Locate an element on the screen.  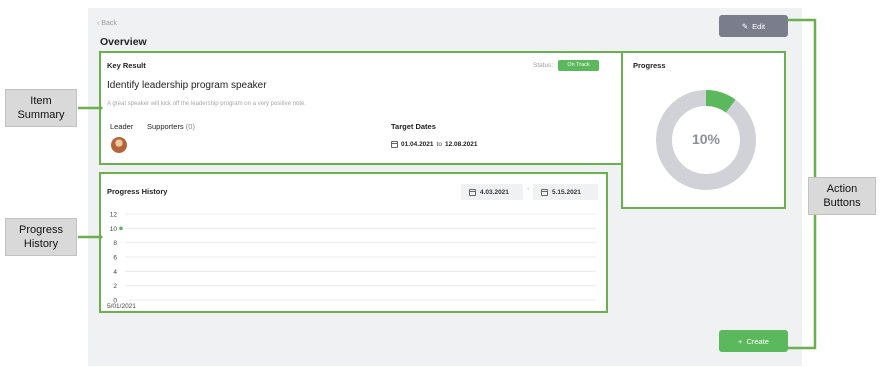
target-end-date: 12.08.2021 is located at coordinates (461, 144).